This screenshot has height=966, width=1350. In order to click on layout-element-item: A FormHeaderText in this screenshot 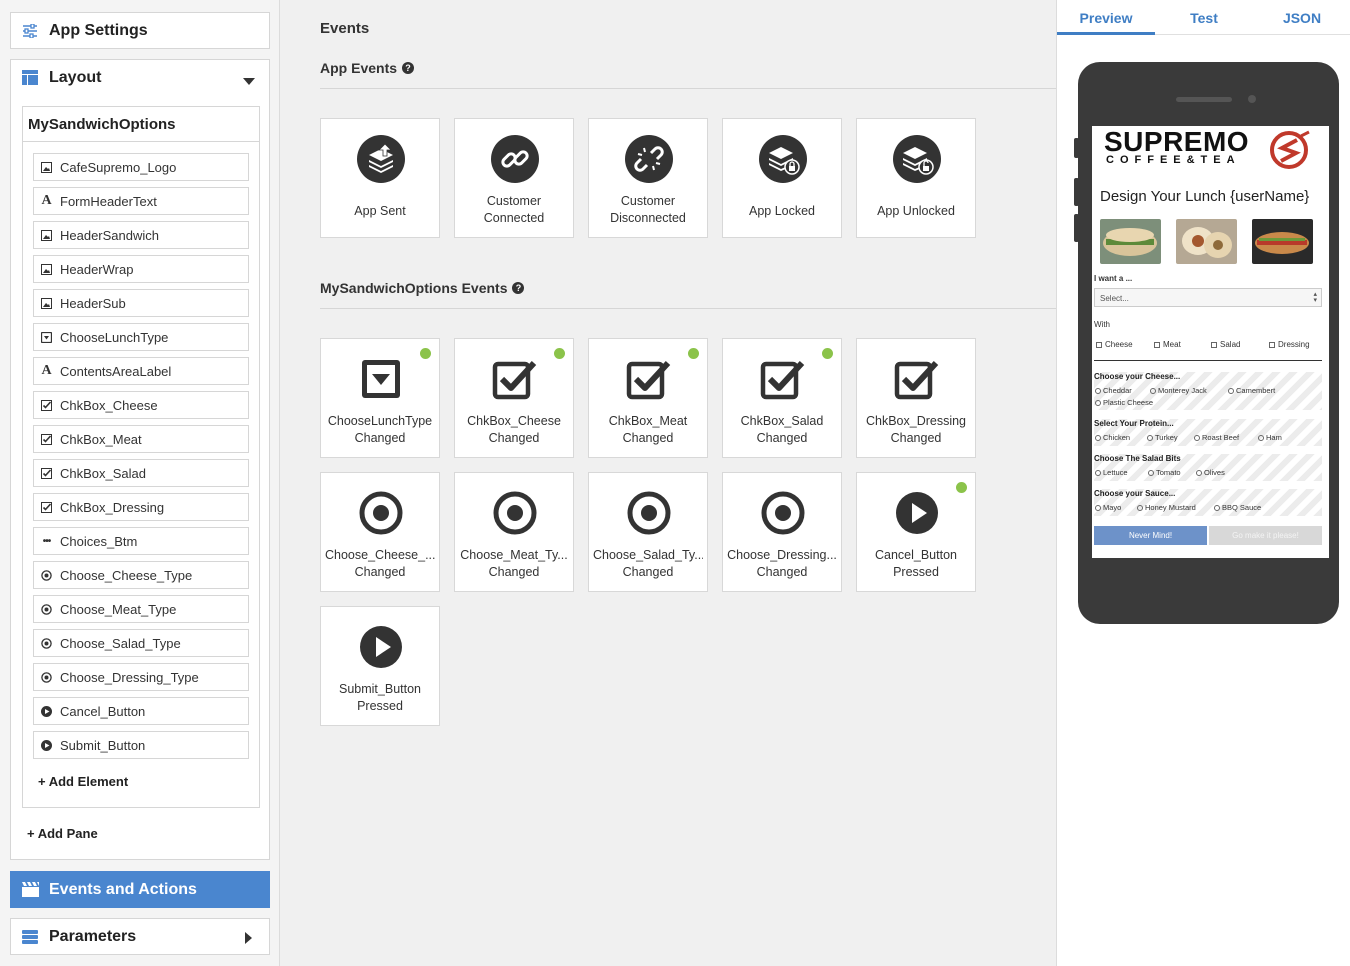, I will do `click(141, 201)`.